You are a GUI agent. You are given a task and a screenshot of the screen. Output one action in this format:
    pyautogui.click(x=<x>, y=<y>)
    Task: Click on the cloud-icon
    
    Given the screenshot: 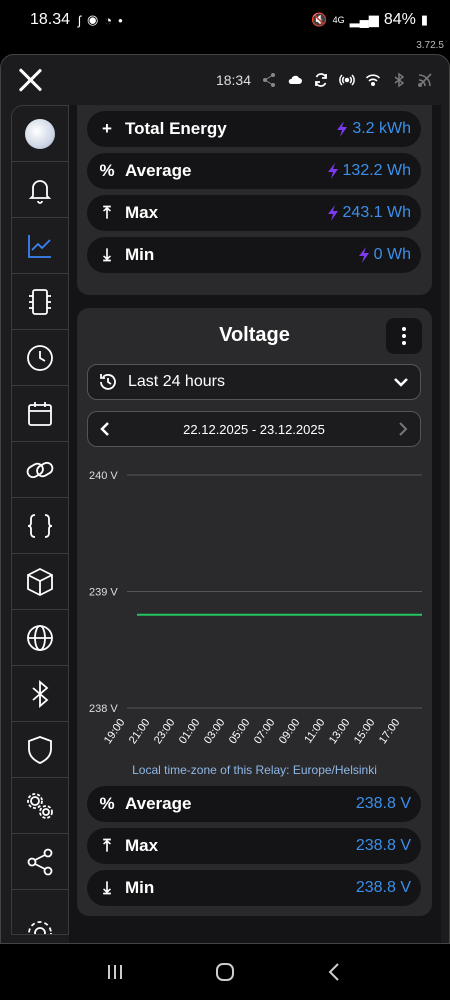 What is the action you would take?
    pyautogui.click(x=295, y=80)
    